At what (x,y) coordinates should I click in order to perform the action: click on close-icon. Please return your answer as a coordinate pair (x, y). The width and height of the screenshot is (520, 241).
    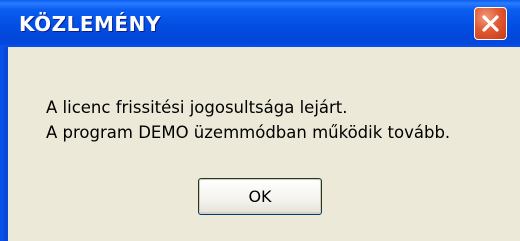
    Looking at the image, I should click on (490, 23).